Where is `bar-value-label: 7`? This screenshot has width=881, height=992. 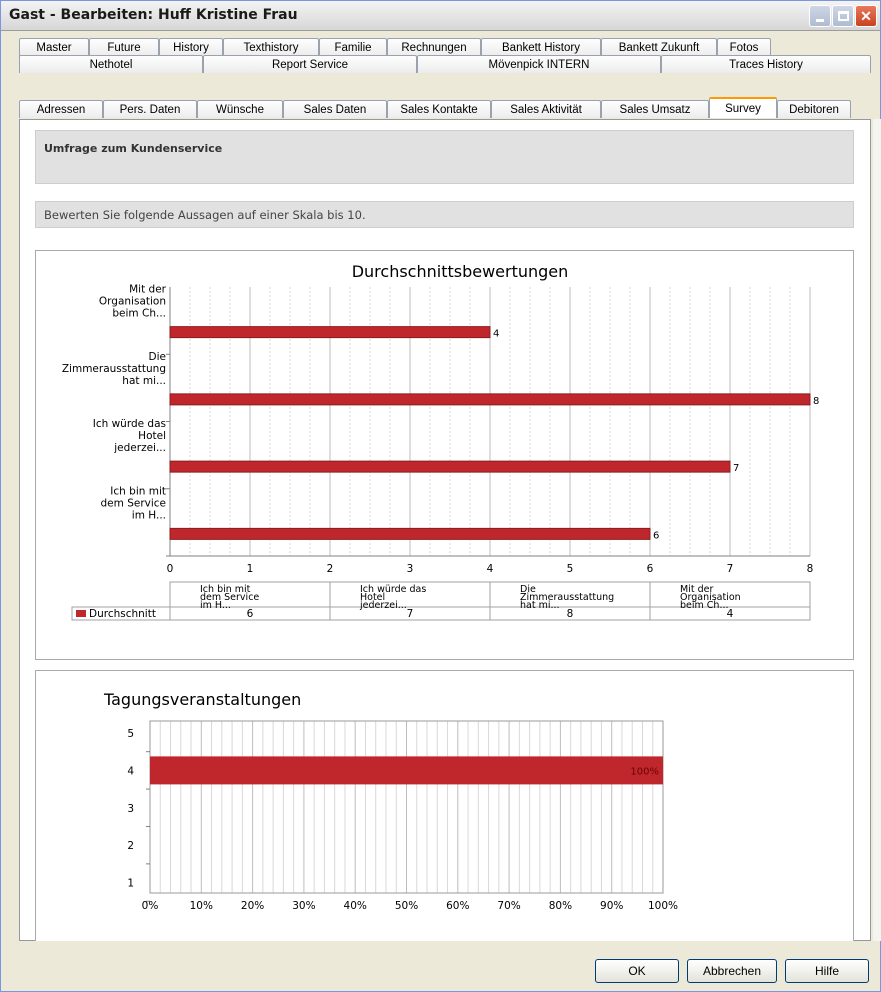
bar-value-label: 7 is located at coordinates (736, 468).